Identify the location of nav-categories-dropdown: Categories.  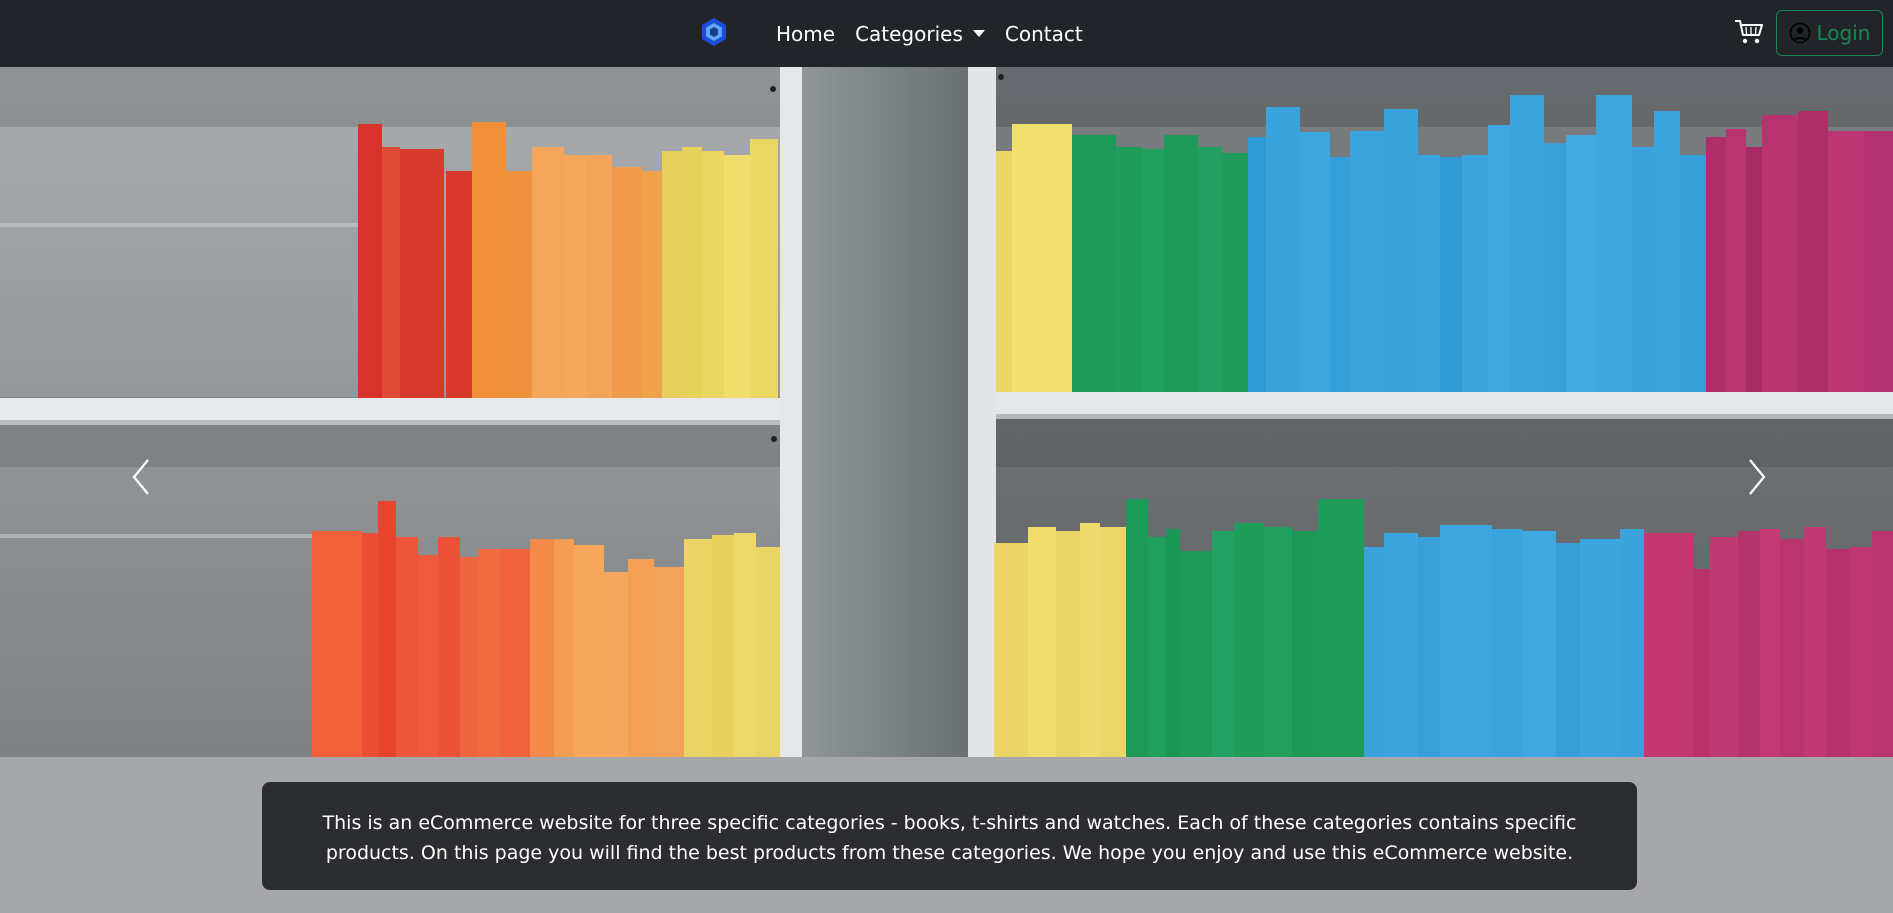
(920, 34).